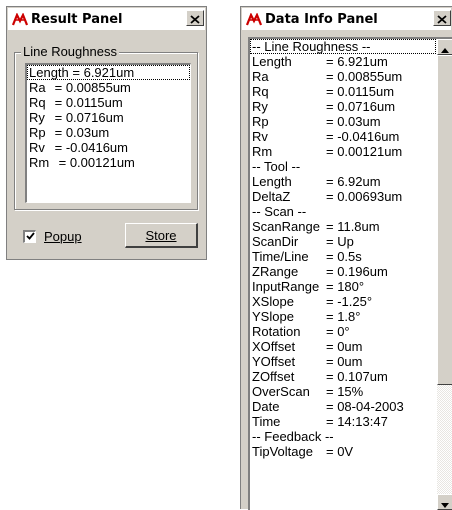 The height and width of the screenshot is (510, 452). Describe the element at coordinates (106, 19) in the screenshot. I see `result-panel-titlebar: Result Panel` at that location.